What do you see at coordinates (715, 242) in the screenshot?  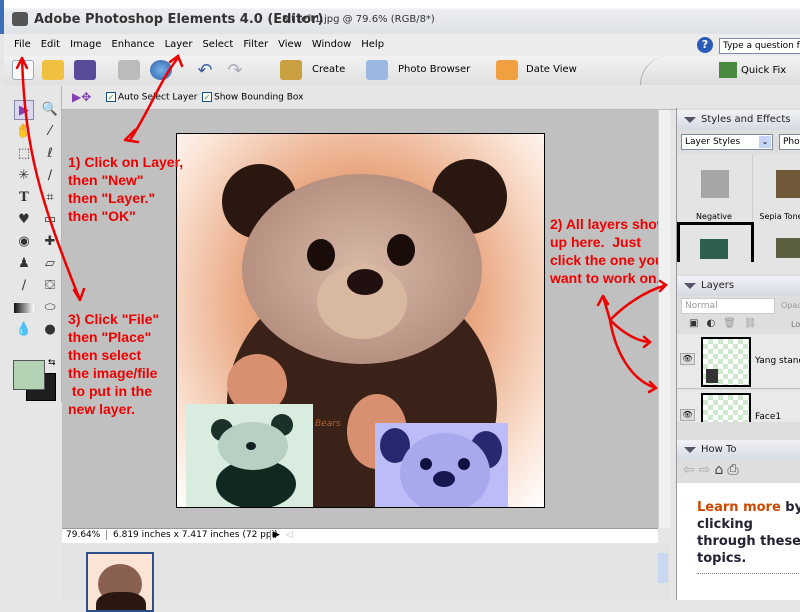 I see `style-swatch-selected` at bounding box center [715, 242].